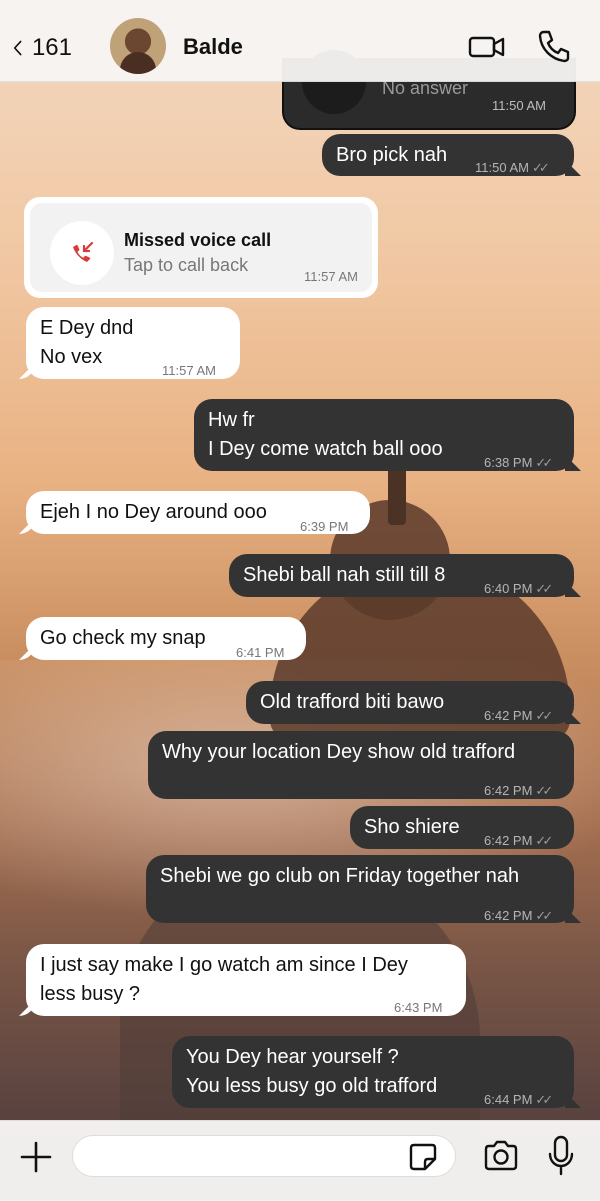  What do you see at coordinates (340, 876) in the screenshot?
I see `message-text: Shebi we go club on Friday together nah` at bounding box center [340, 876].